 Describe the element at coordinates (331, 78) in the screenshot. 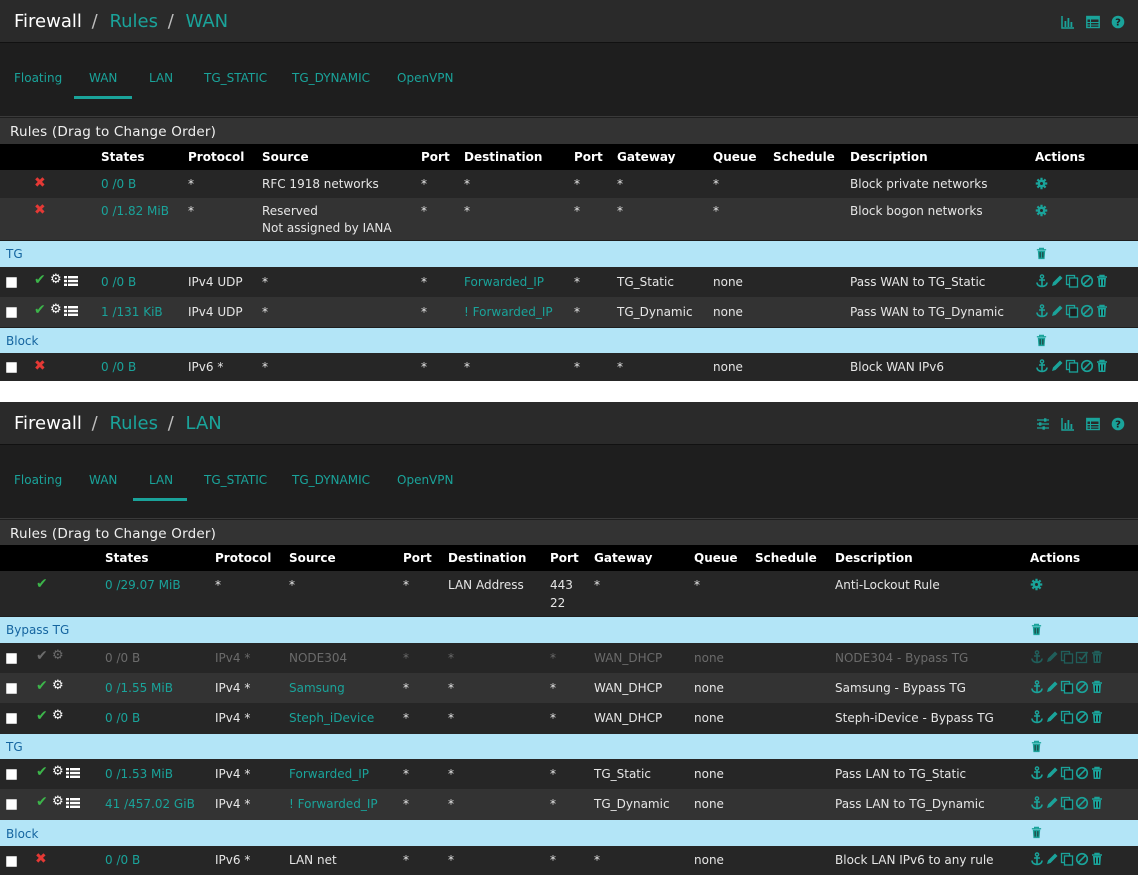

I see `tab-tg-dynamic: TG_DYNAMIC` at that location.